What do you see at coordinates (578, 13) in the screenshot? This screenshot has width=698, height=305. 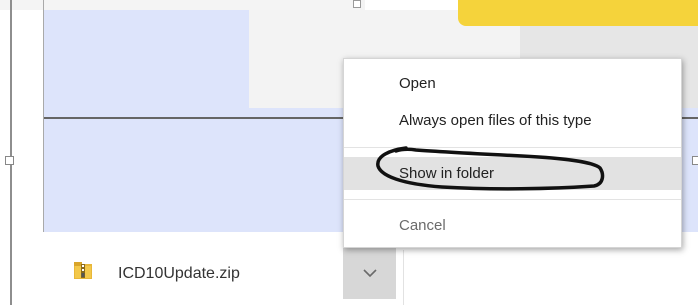 I see `image-yellow-shape` at bounding box center [578, 13].